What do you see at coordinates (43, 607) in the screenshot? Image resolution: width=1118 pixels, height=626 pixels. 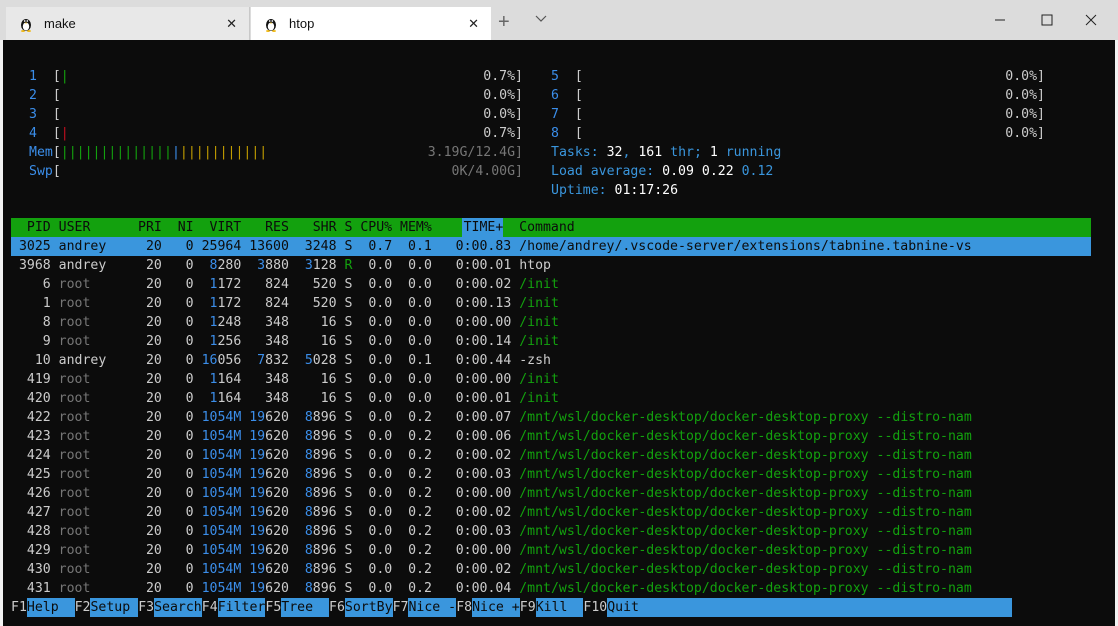 I see `fkey-help: F1Help` at bounding box center [43, 607].